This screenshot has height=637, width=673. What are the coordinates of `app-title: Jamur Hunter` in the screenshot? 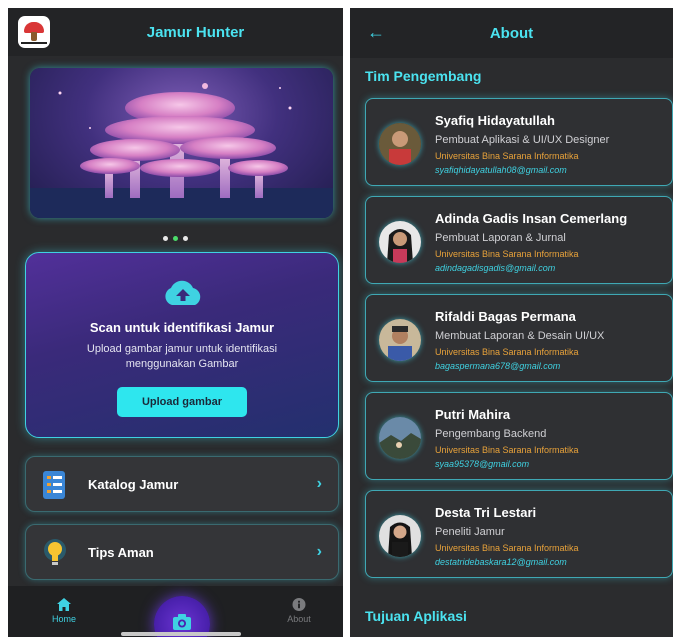 It's located at (195, 32).